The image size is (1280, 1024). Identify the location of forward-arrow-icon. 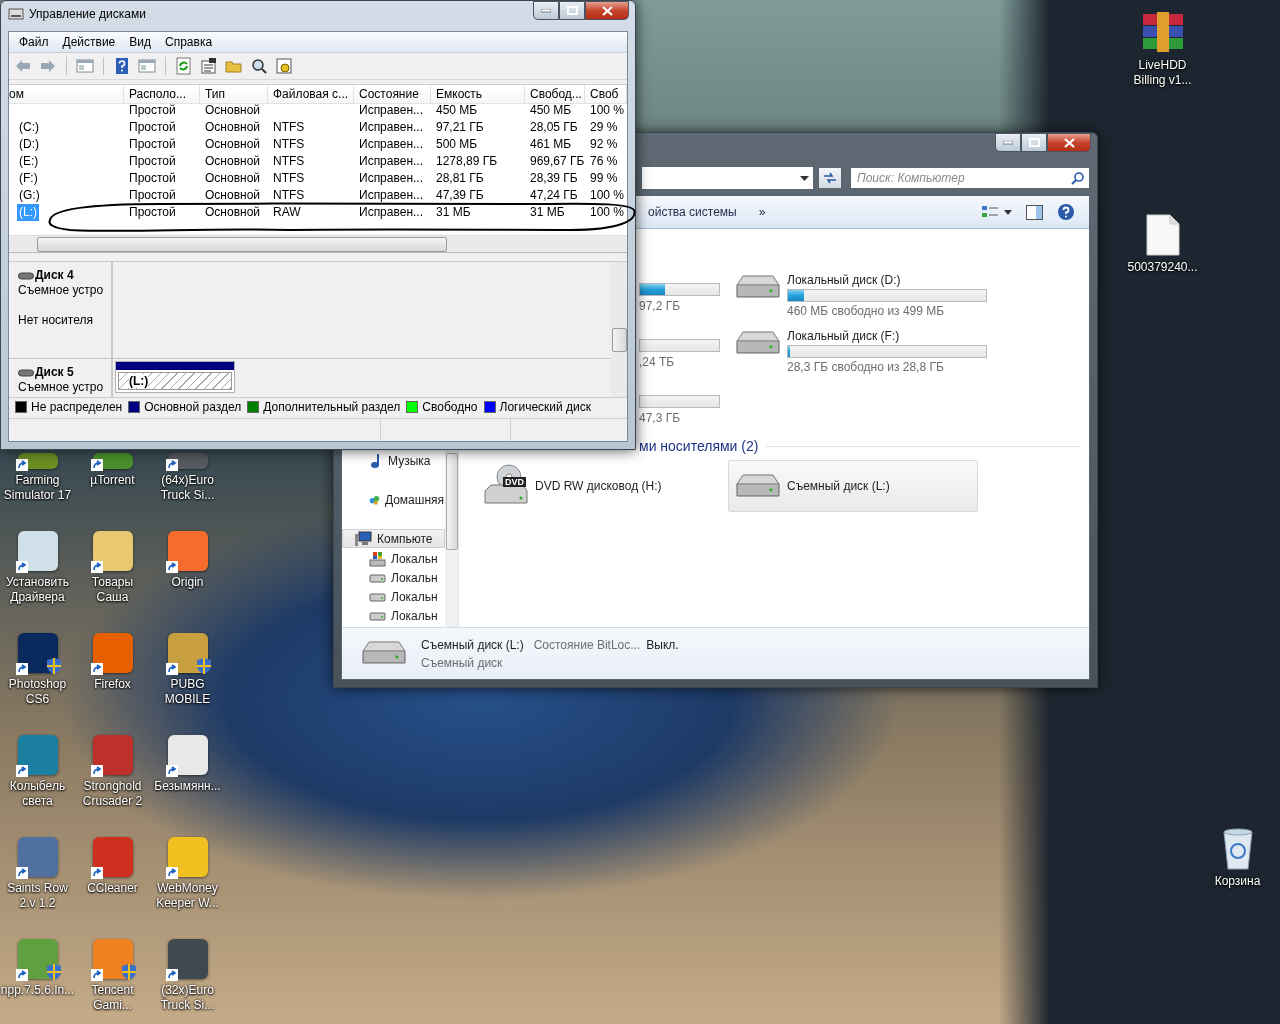
(48, 66).